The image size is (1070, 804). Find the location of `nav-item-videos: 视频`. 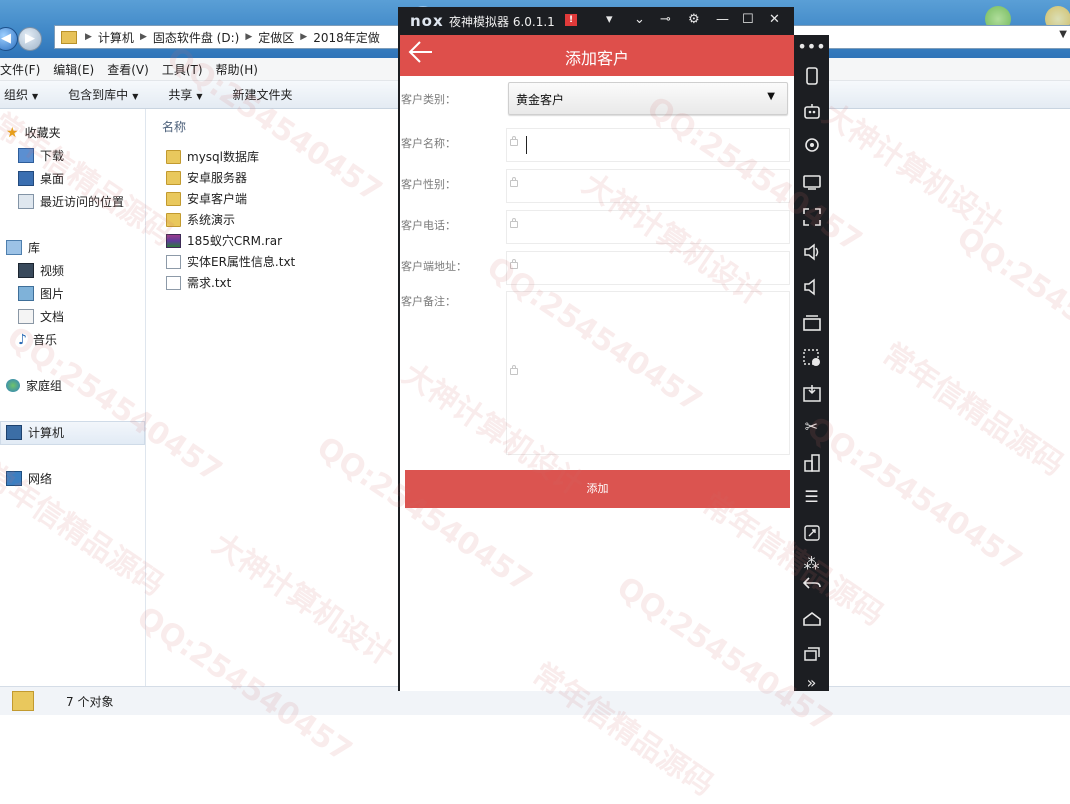

nav-item-videos: 视频 is located at coordinates (41, 270).